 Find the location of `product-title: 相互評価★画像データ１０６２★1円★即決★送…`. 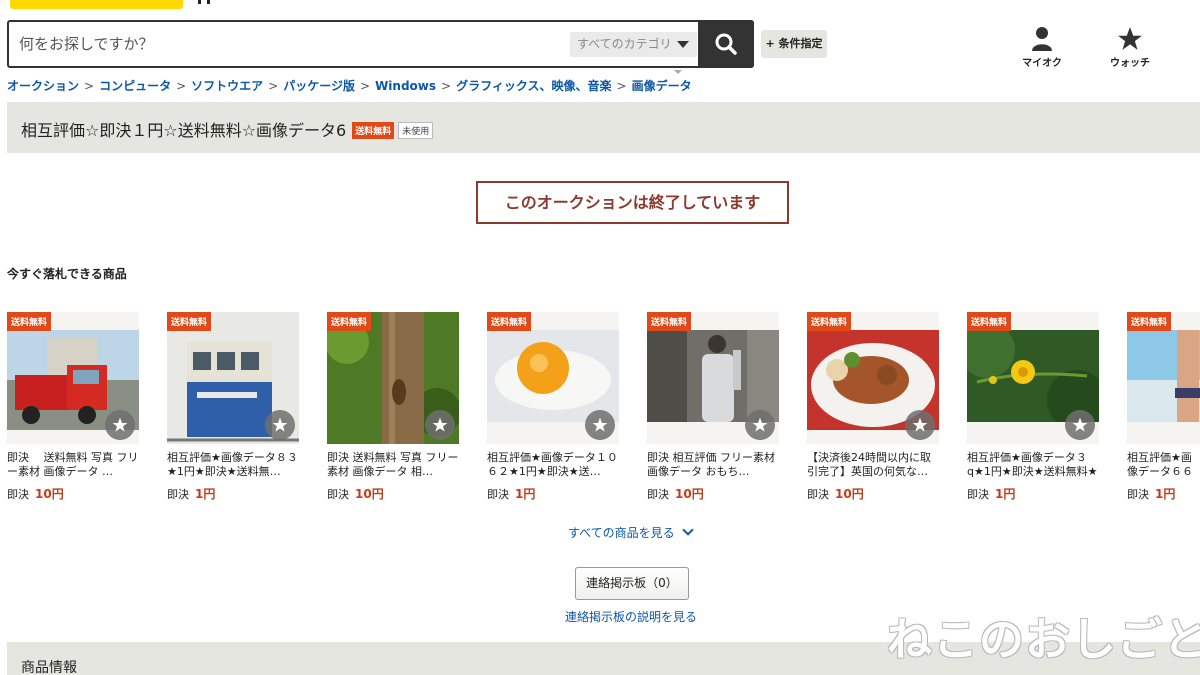

product-title: 相互評価★画像データ１０６２★1円★即決★送… is located at coordinates (553, 465).